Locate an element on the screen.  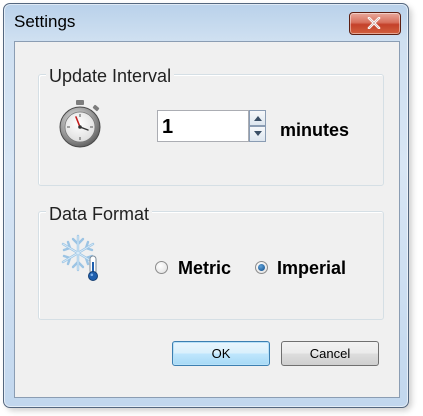
radio-metric-label: Metric is located at coordinates (204, 268).